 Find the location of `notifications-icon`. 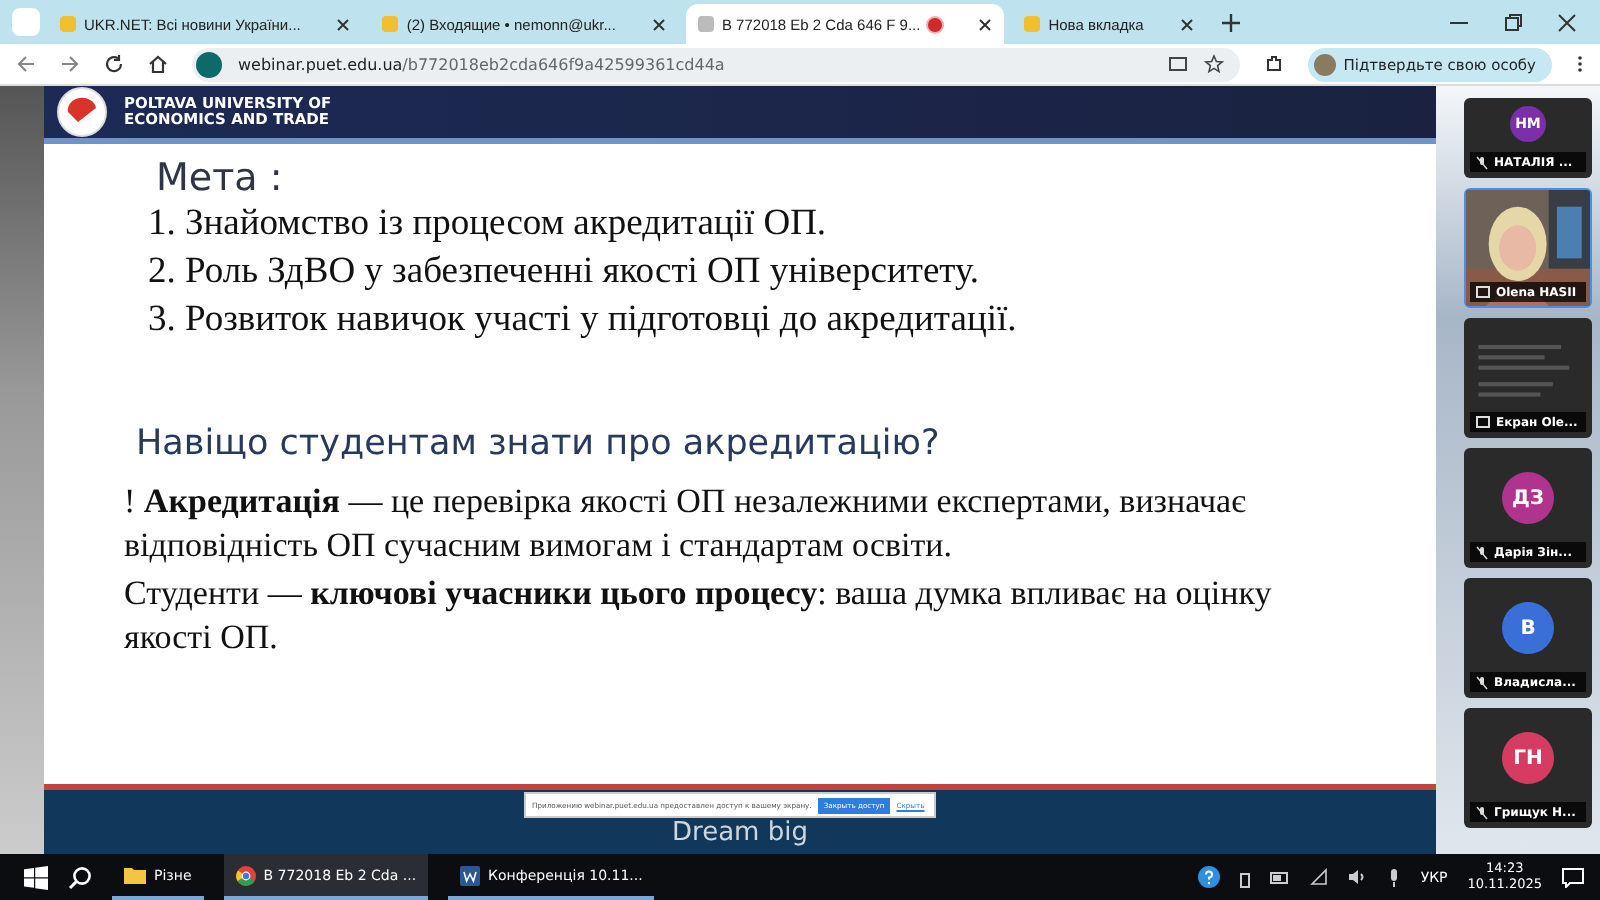

notifications-icon is located at coordinates (1573, 877).